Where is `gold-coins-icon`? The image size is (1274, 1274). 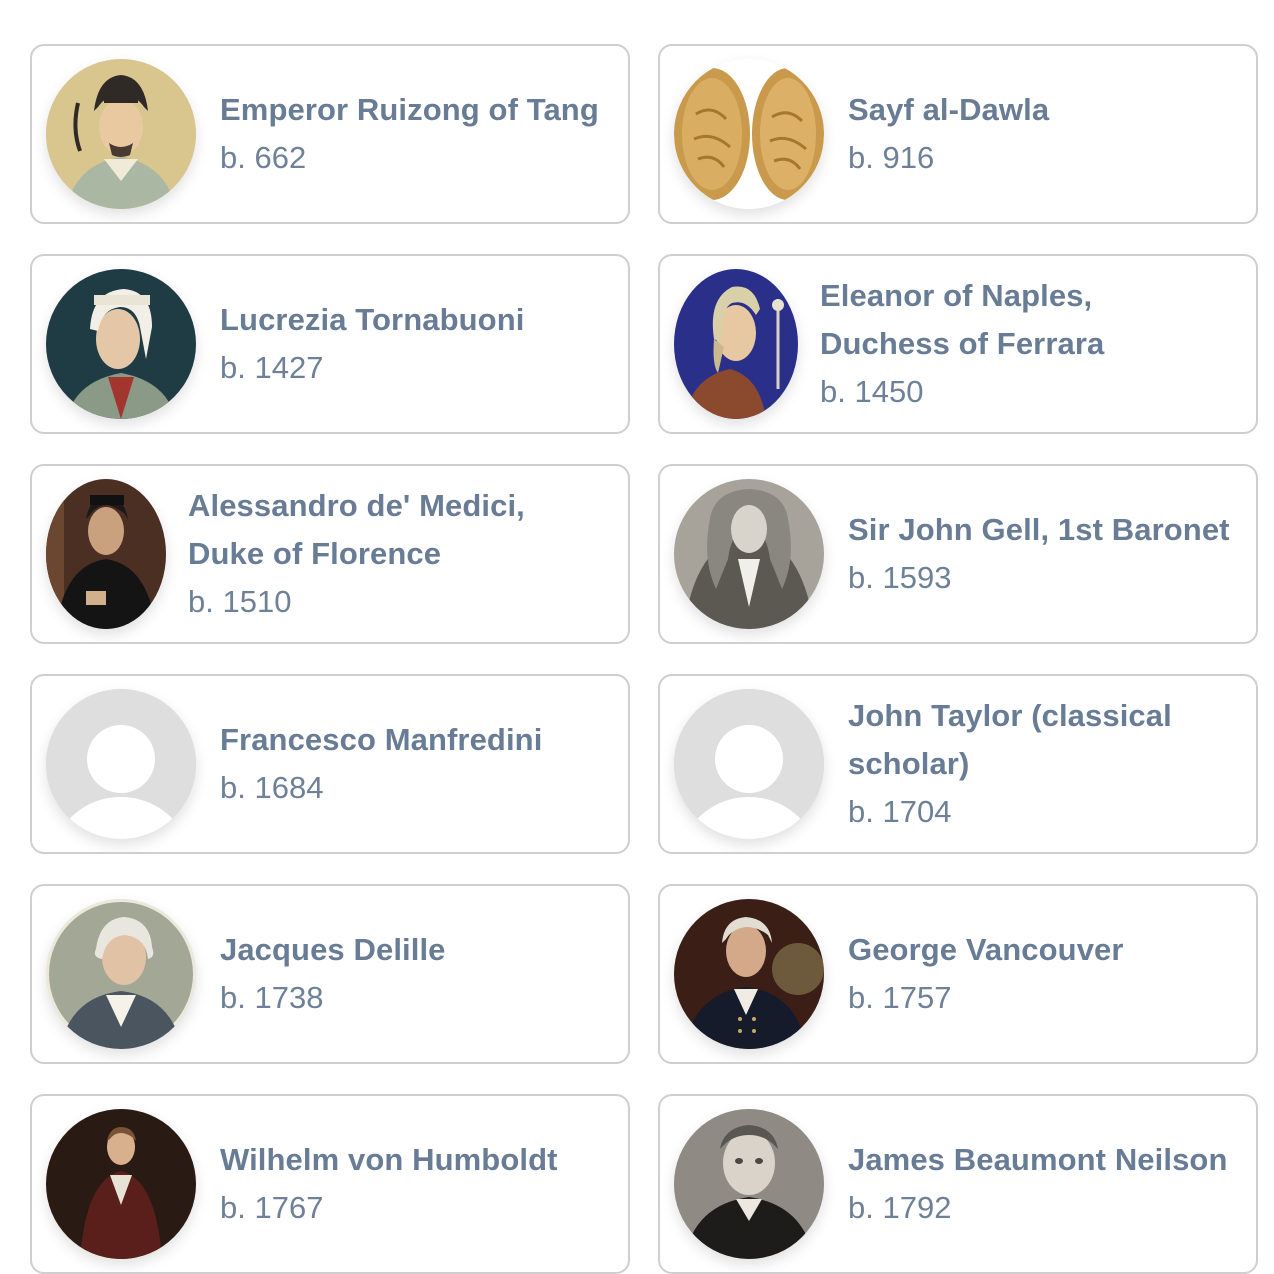 gold-coins-icon is located at coordinates (749, 134).